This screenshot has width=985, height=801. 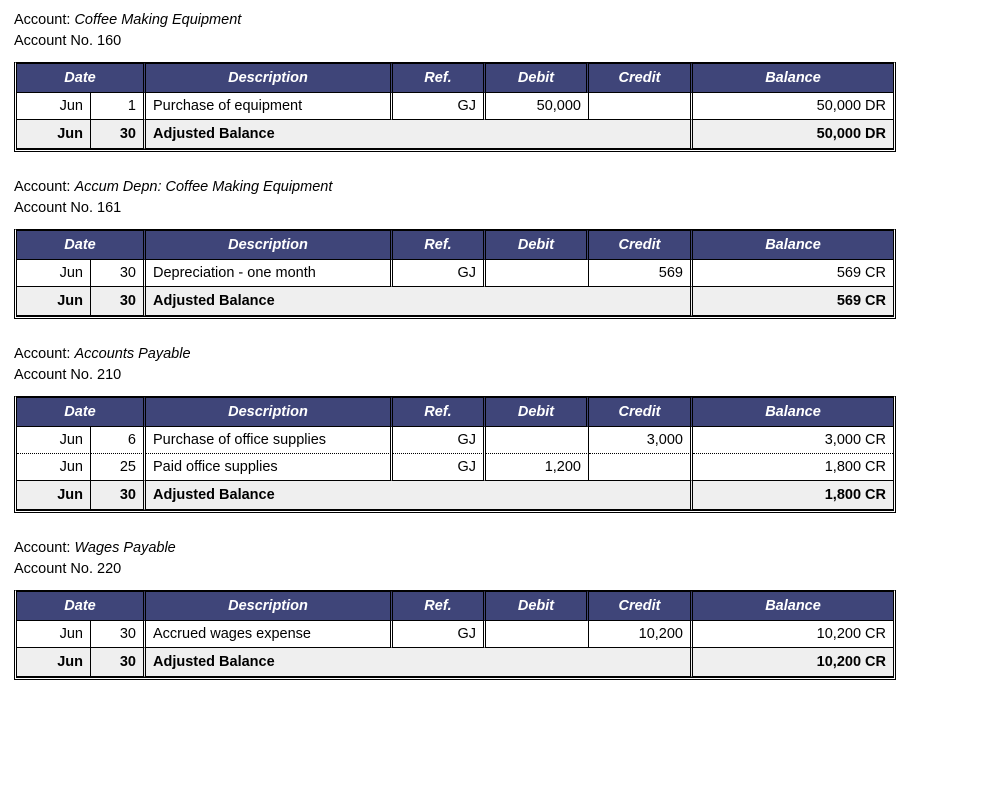 I want to click on cell-adjusted-balance-amount: 10,200 CR, so click(x=793, y=662).